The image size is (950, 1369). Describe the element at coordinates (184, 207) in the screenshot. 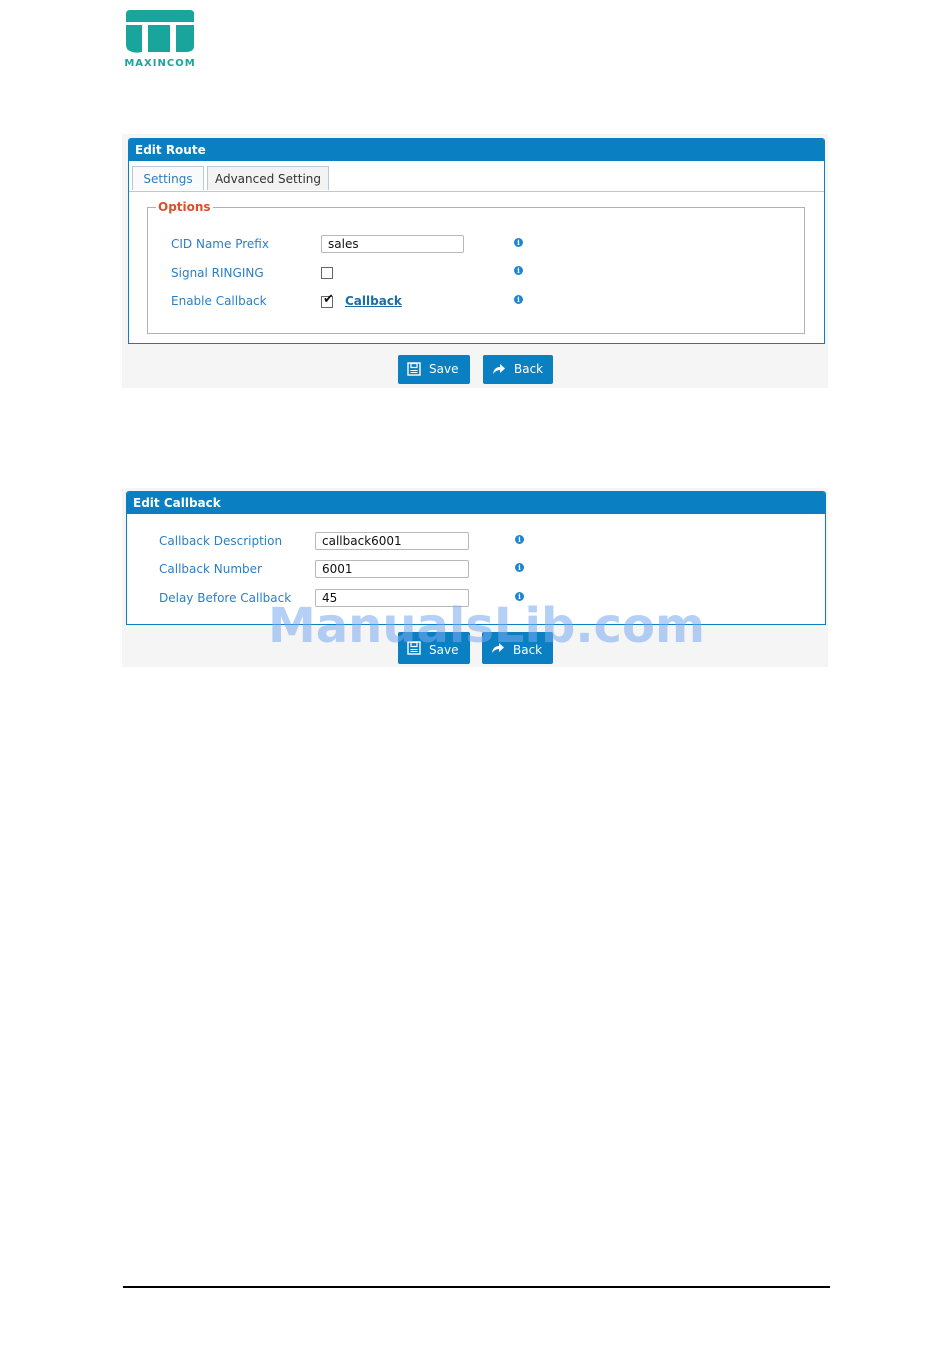

I see `options-legend: Options` at that location.